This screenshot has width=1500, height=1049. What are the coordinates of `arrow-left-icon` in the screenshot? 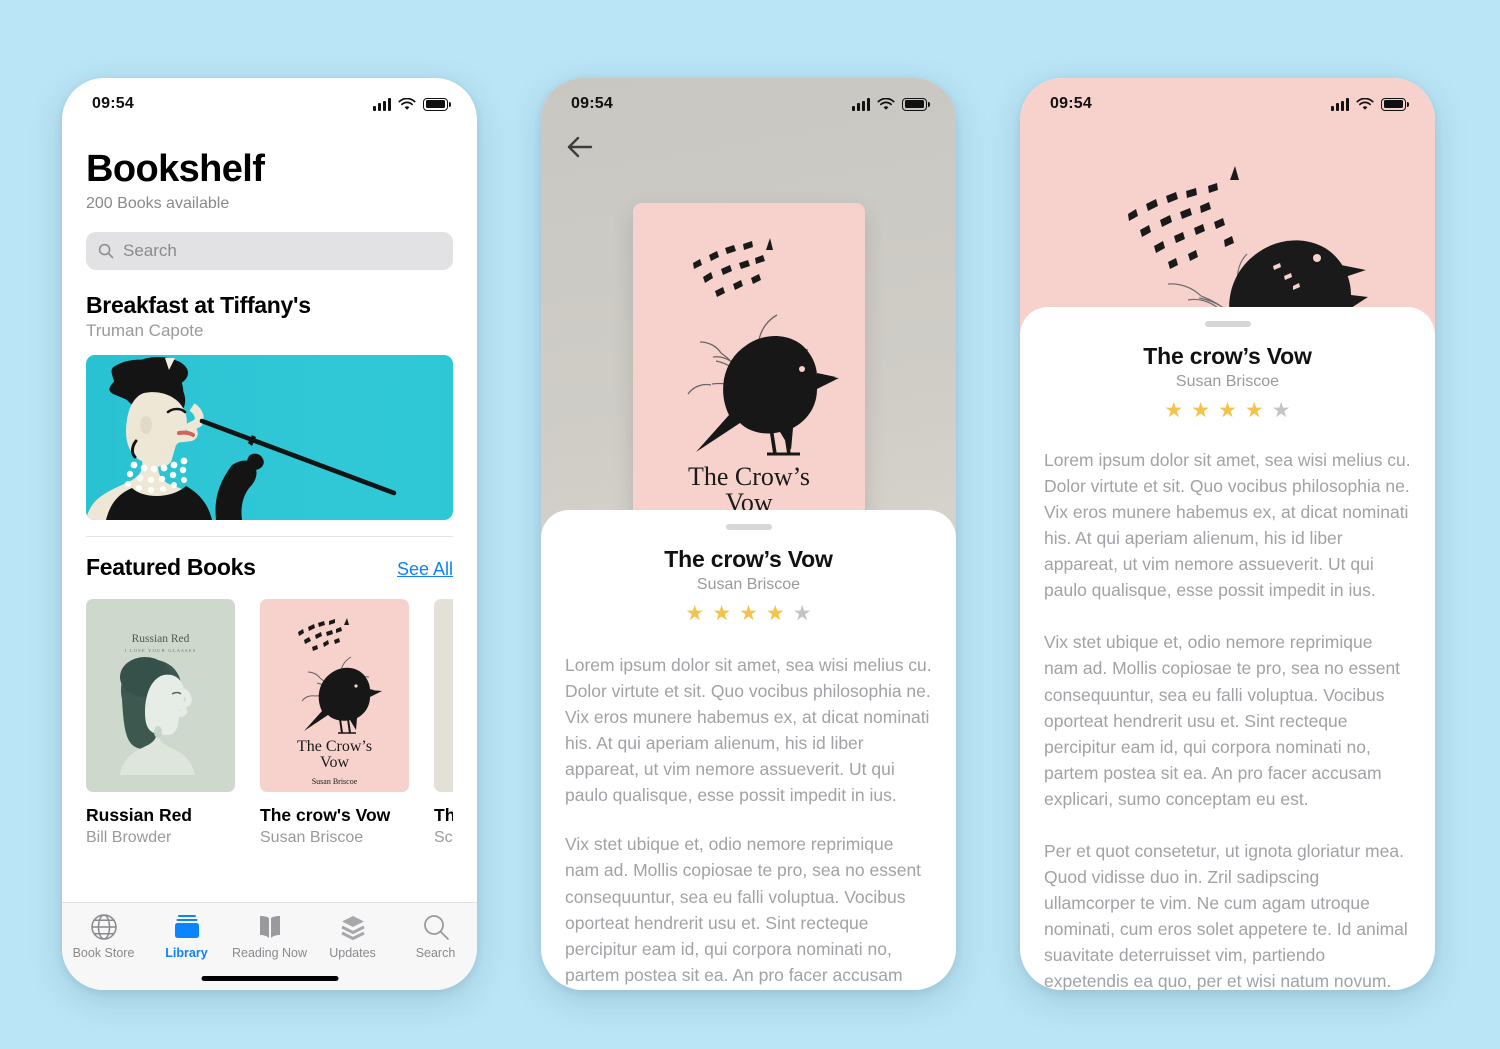 It's located at (580, 147).